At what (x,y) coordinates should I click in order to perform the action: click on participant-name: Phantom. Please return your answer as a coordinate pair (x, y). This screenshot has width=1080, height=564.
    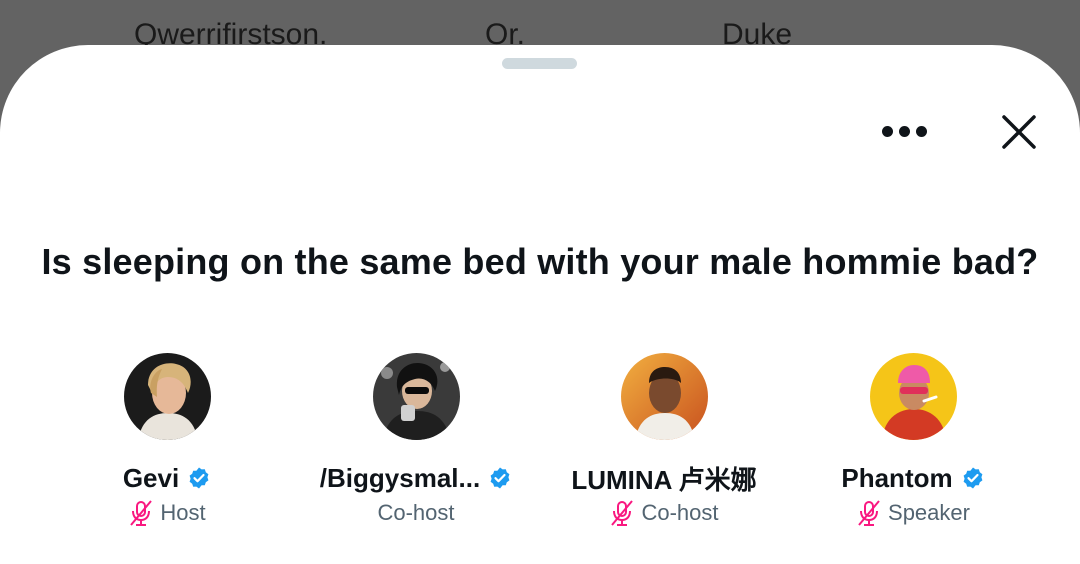
    Looking at the image, I should click on (897, 477).